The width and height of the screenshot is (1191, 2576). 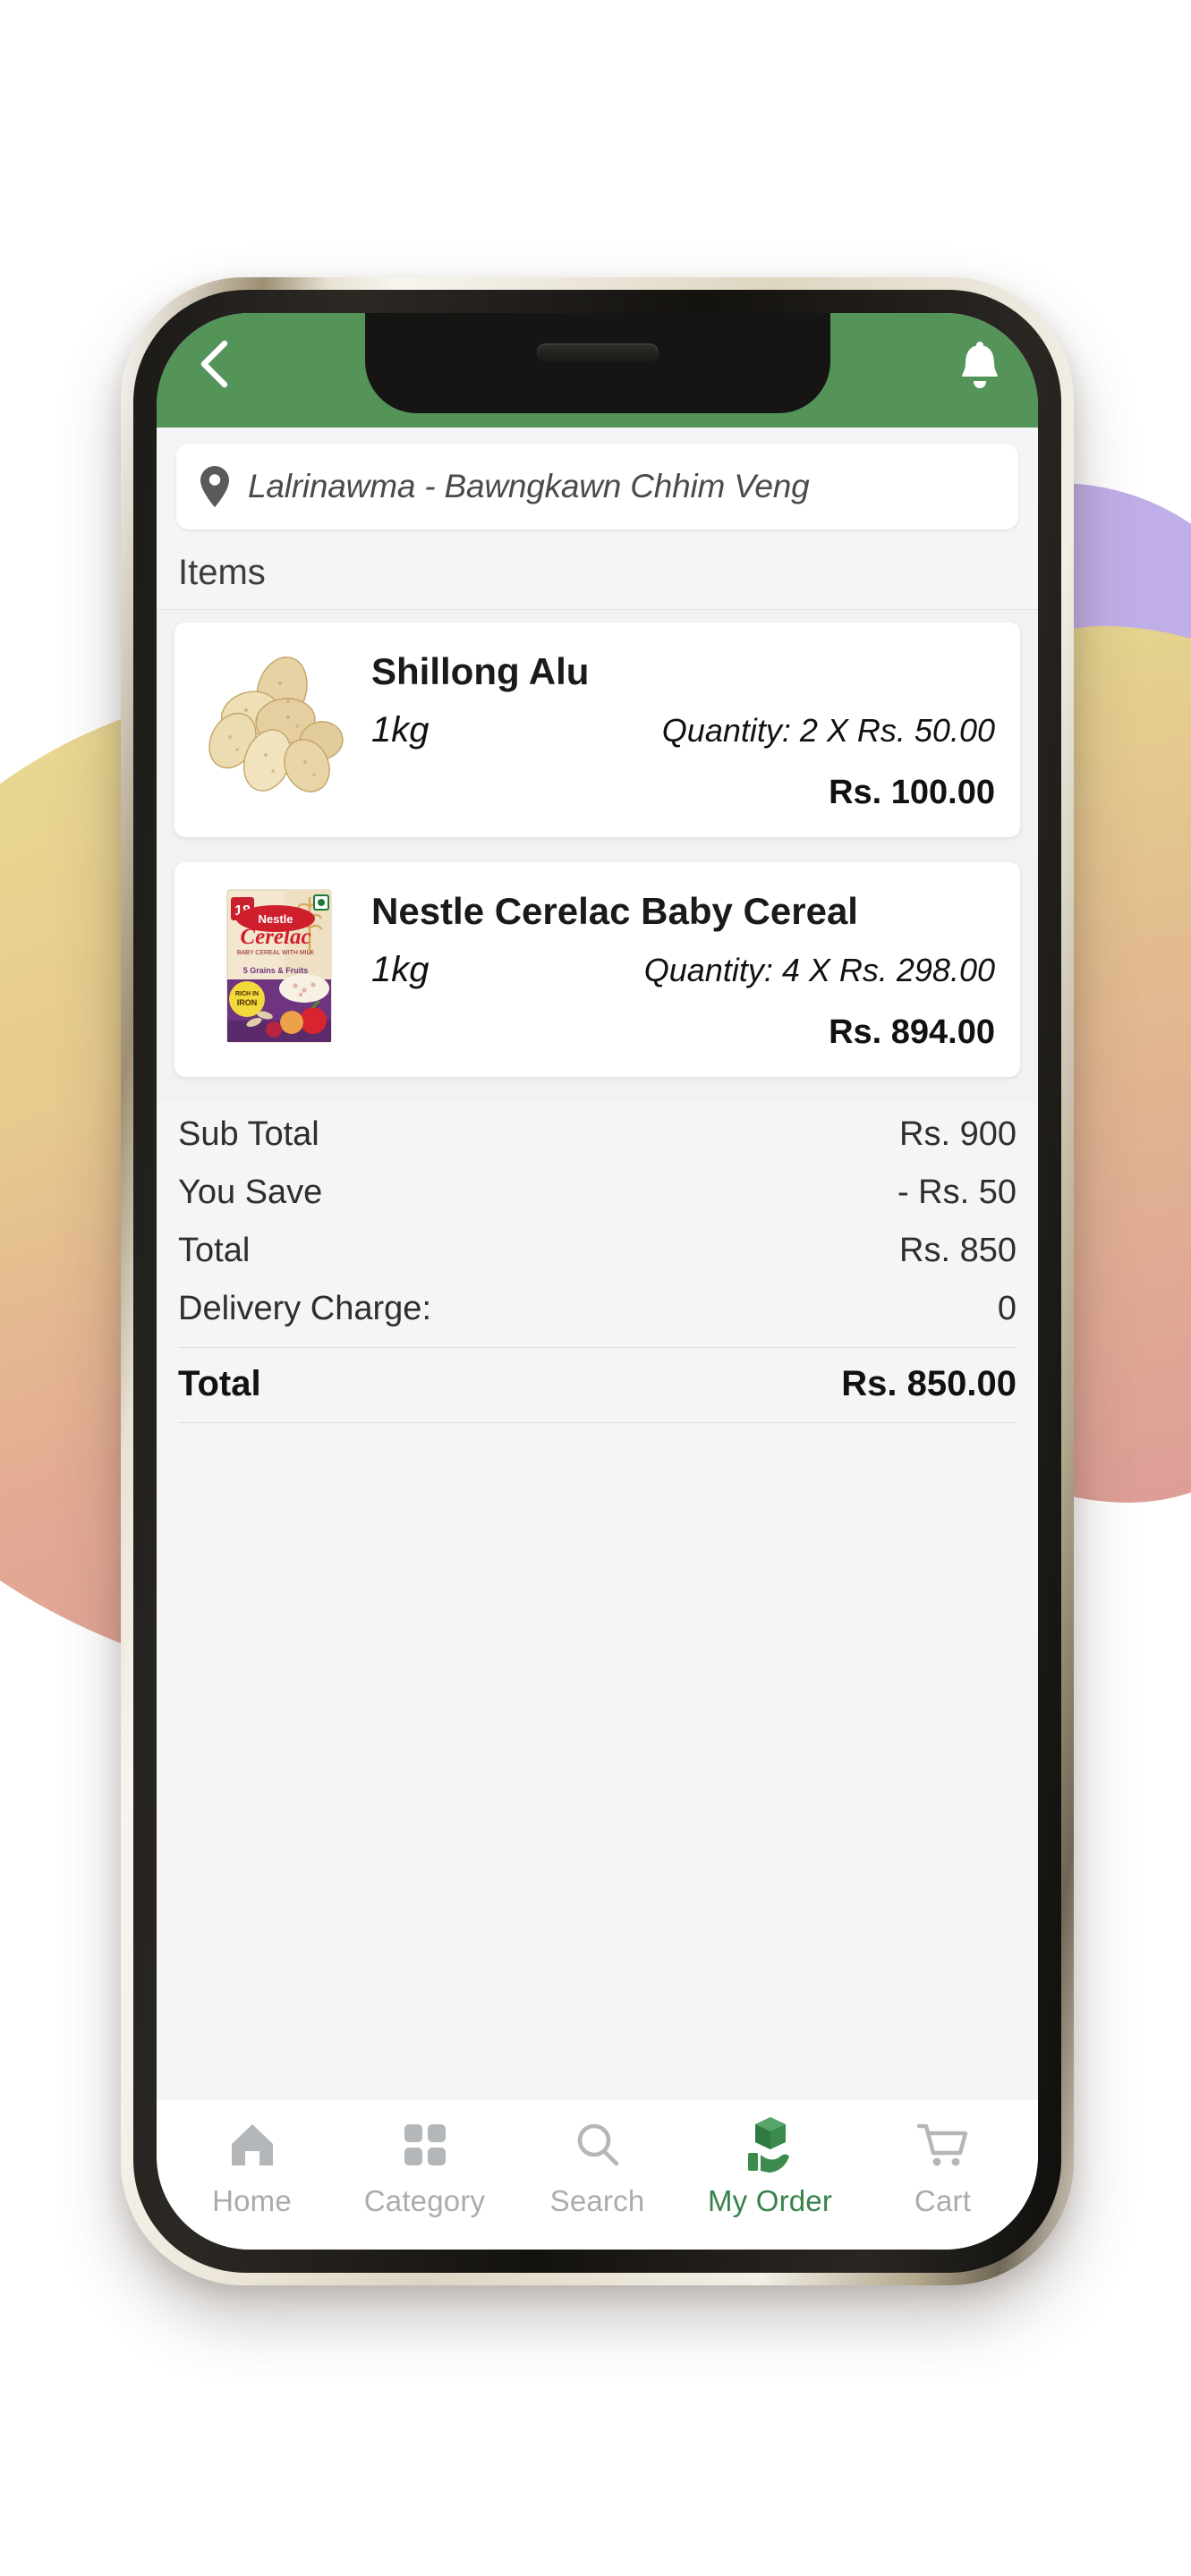 I want to click on shopping-cart-icon, so click(x=943, y=2145).